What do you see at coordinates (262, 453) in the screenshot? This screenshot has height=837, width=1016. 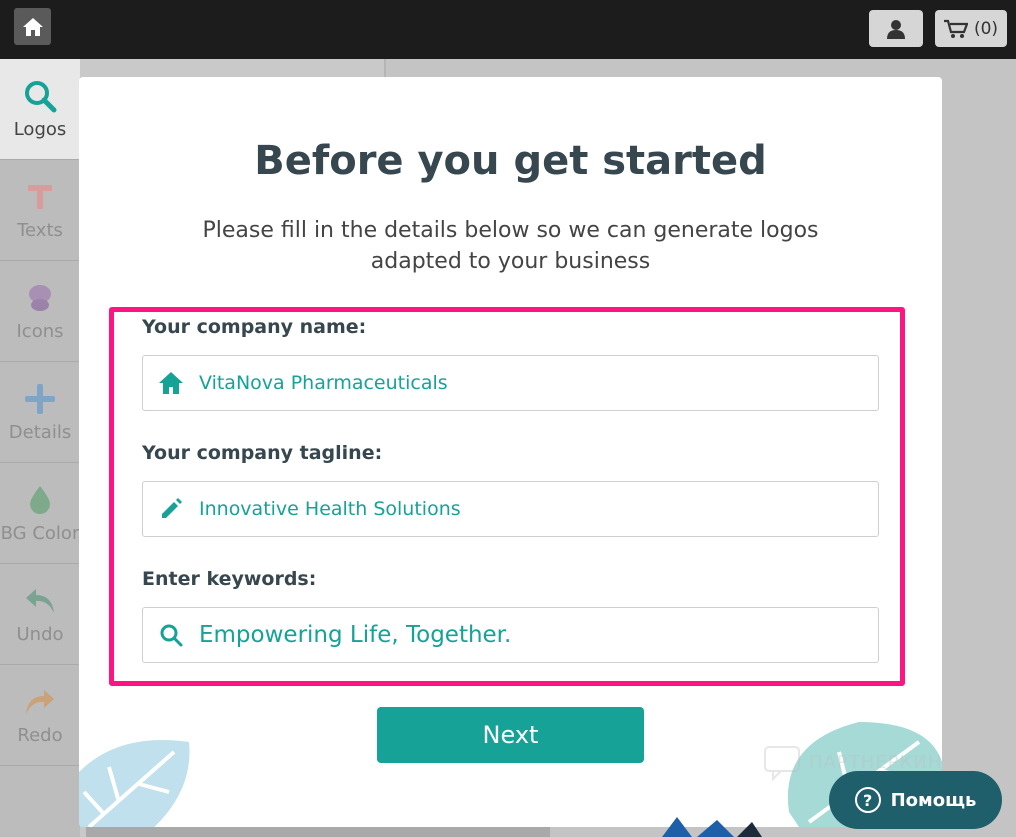 I see `tagline-label: Your company tagline:` at bounding box center [262, 453].